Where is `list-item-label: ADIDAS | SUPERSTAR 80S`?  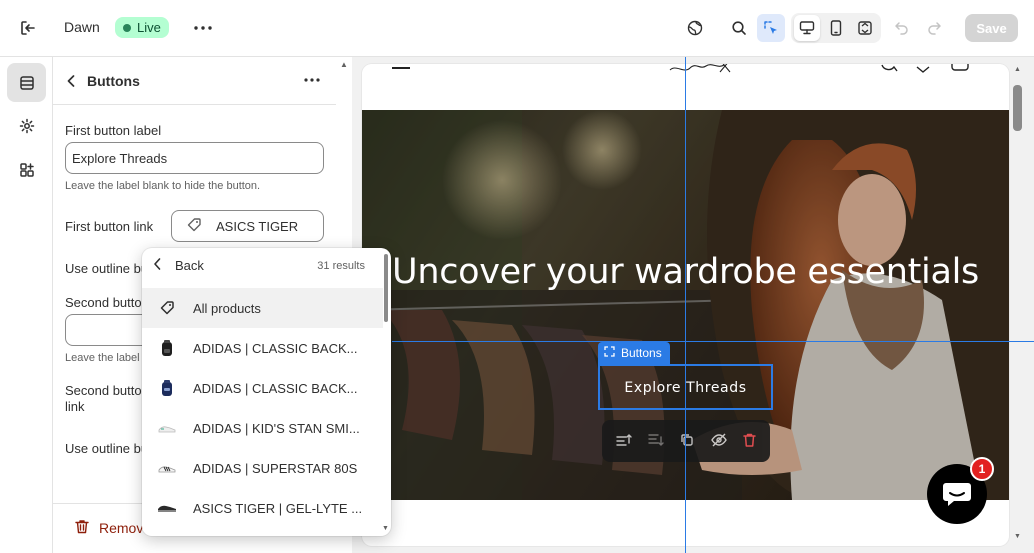 list-item-label: ADIDAS | SUPERSTAR 80S is located at coordinates (275, 468).